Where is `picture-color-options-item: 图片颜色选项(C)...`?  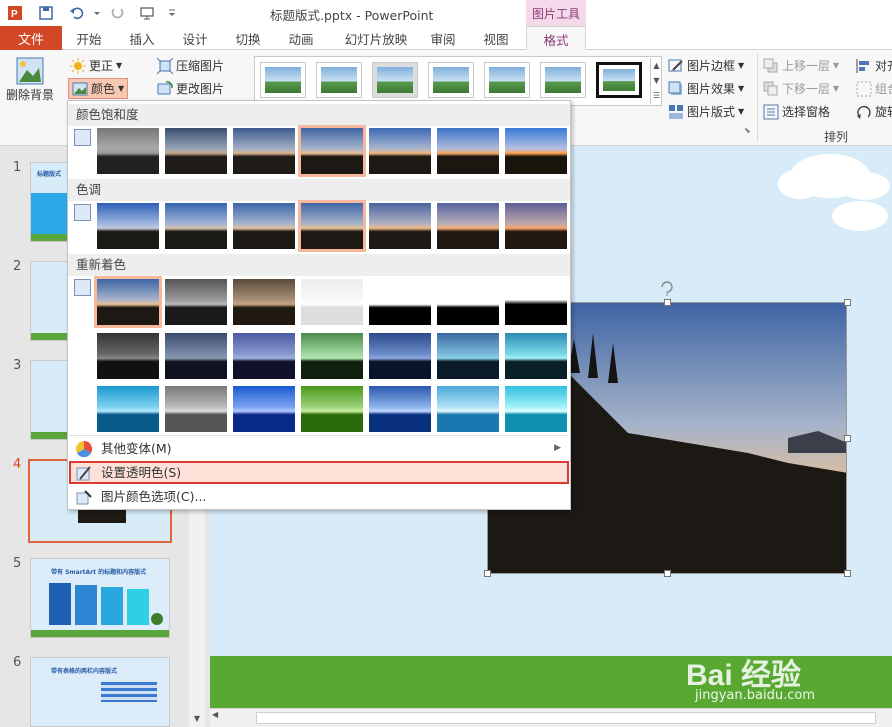 picture-color-options-item: 图片颜色选项(C)... is located at coordinates (319, 496).